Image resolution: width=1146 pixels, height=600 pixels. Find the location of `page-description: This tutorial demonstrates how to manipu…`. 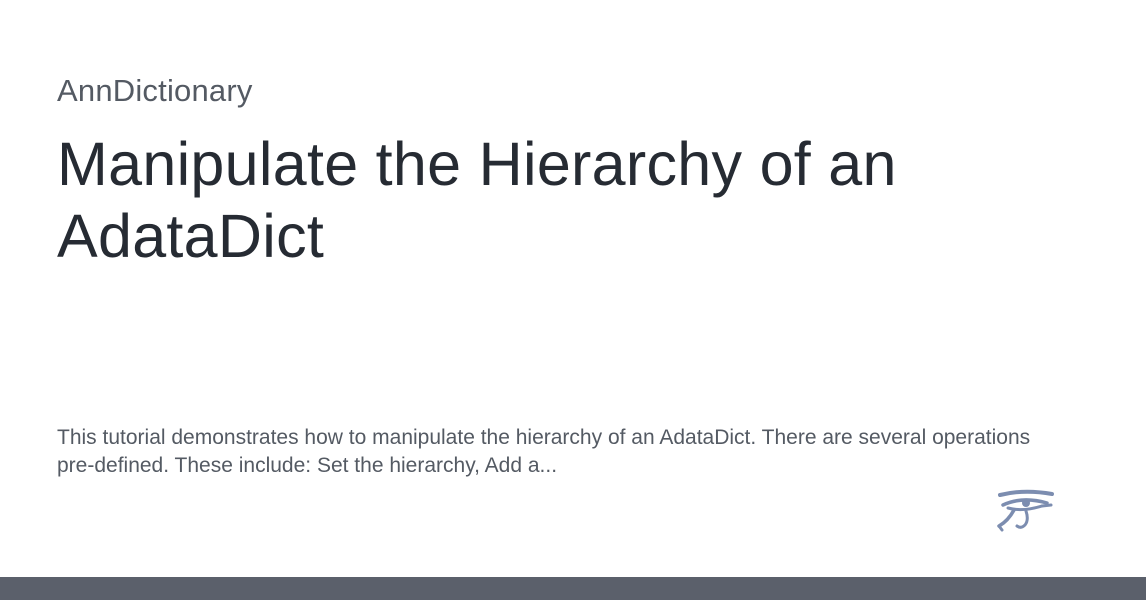

page-description: This tutorial demonstrates how to manipu… is located at coordinates (544, 451).